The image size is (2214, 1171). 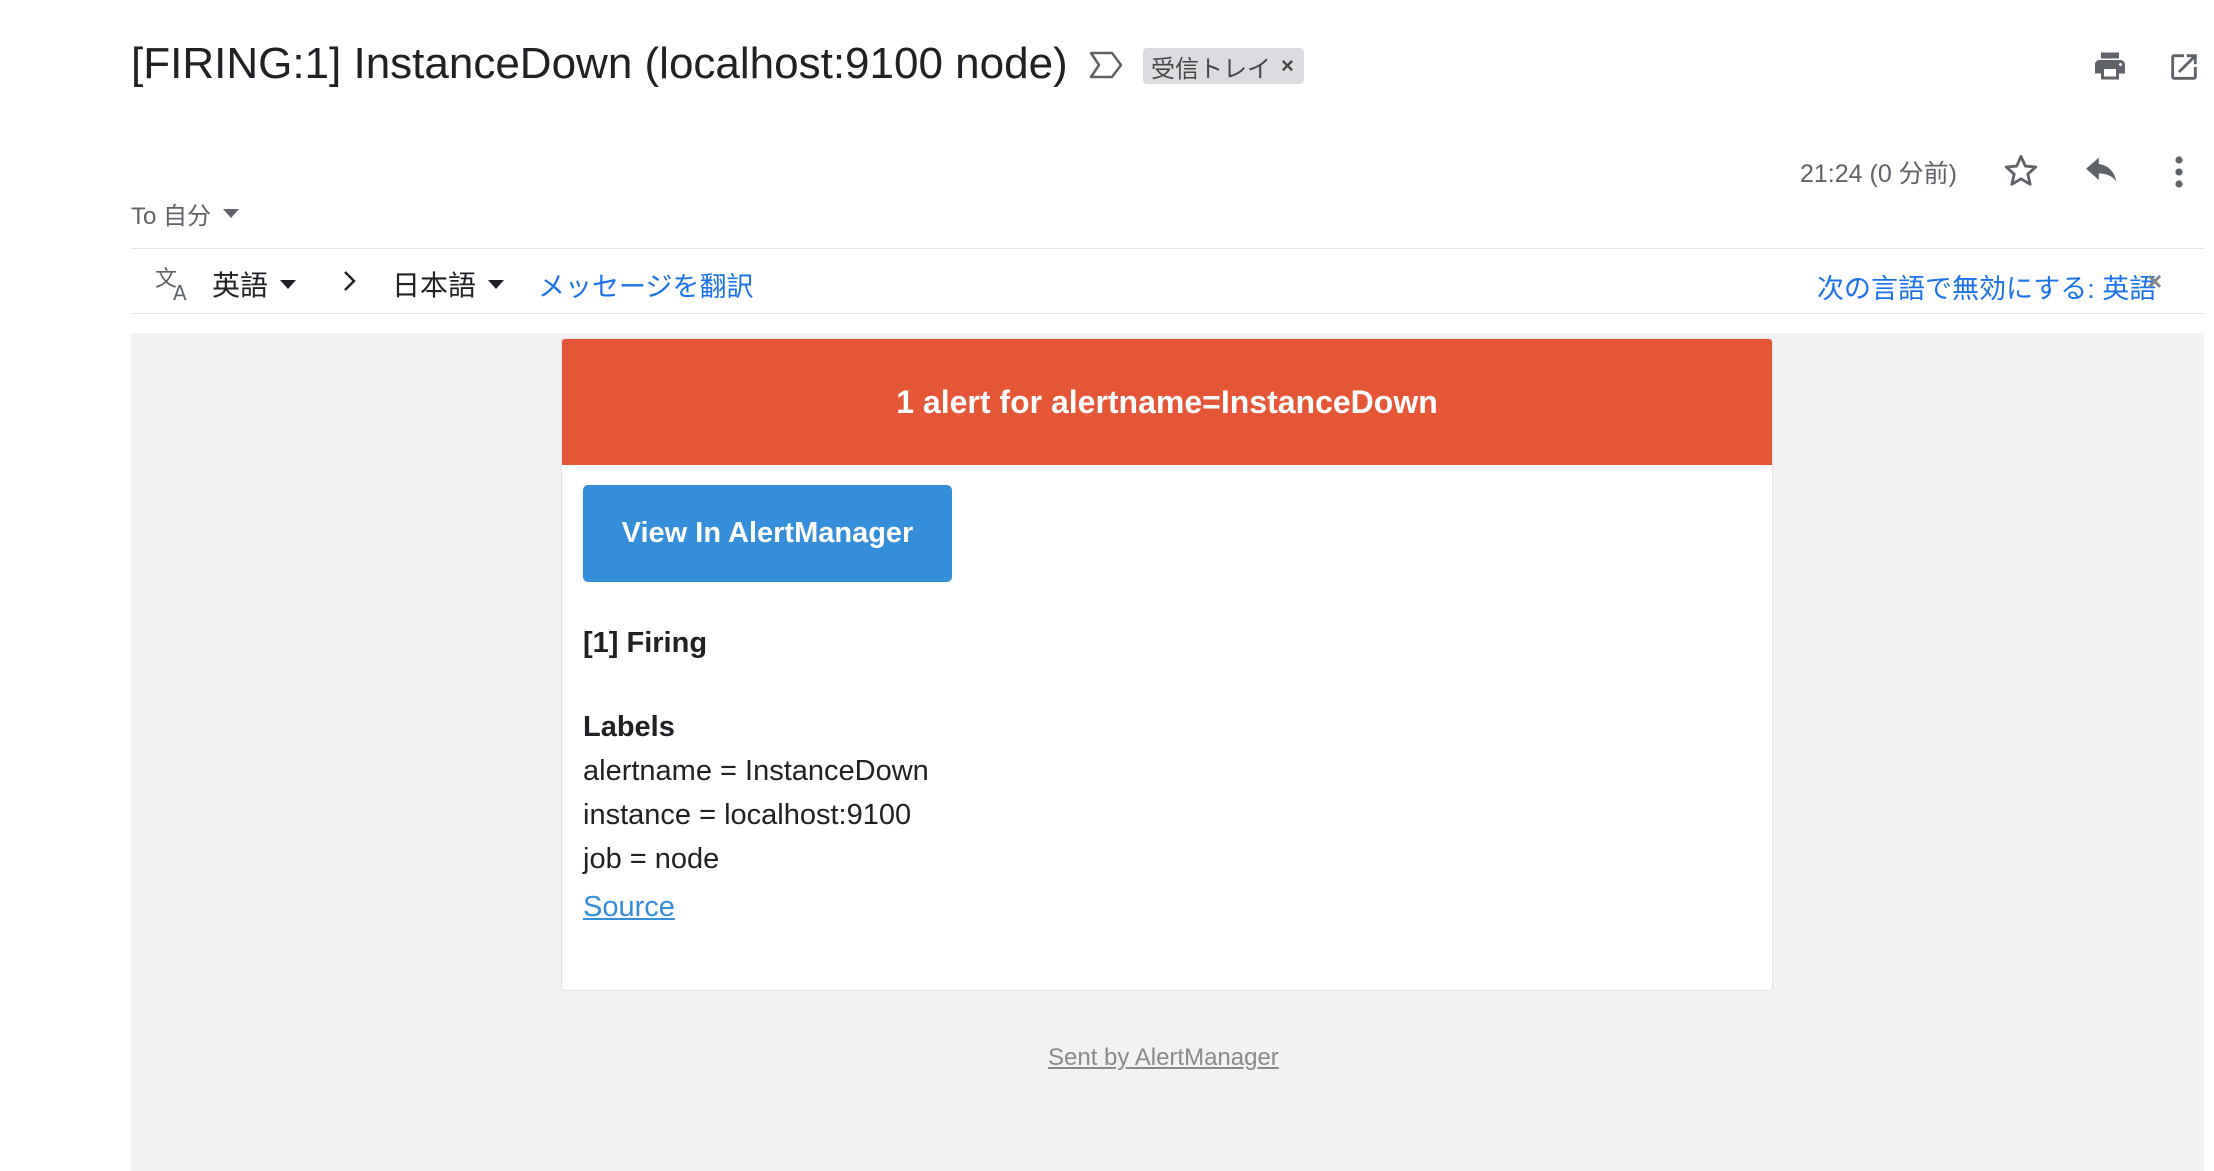 I want to click on translate-message-link: メッセージを翻訳, so click(x=645, y=284).